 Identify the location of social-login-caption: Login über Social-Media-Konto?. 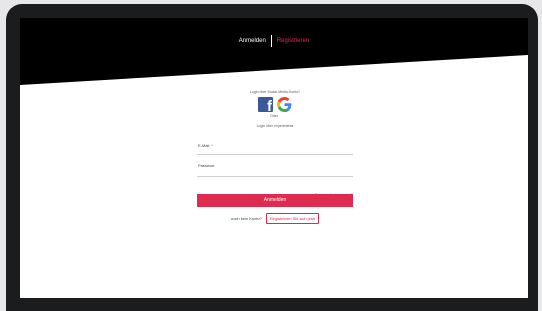
(274, 92).